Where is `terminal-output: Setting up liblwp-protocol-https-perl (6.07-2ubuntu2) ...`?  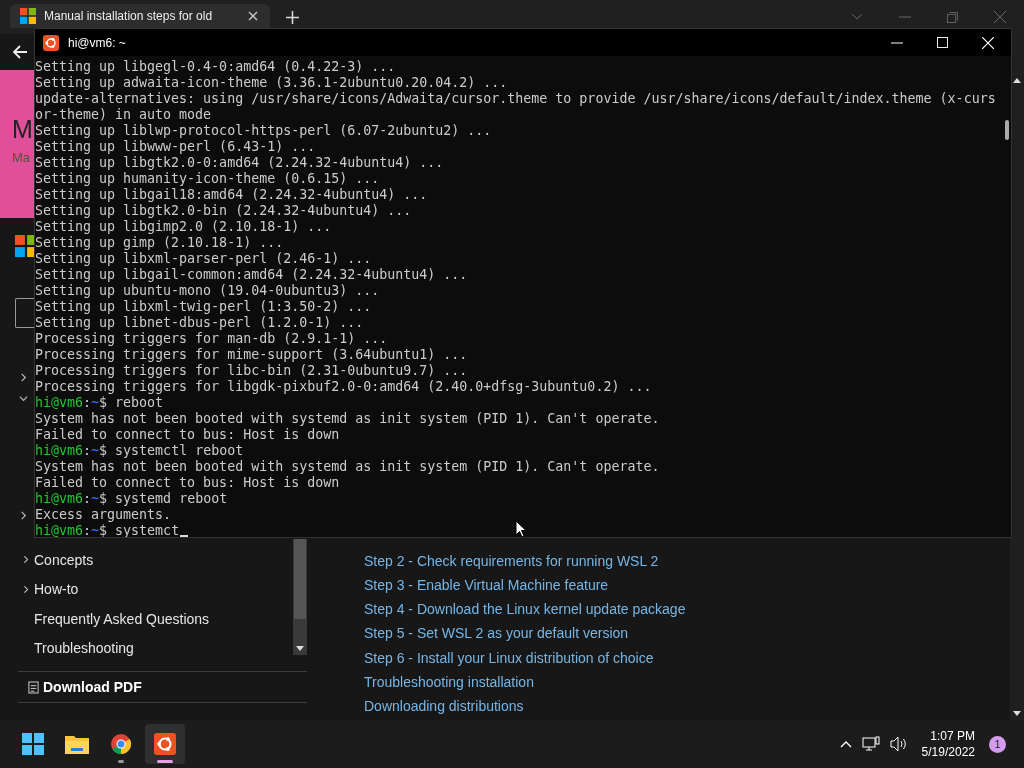
terminal-output: Setting up liblwp-protocol-https-perl (6.07-2ubuntu2) ... is located at coordinates (264, 131).